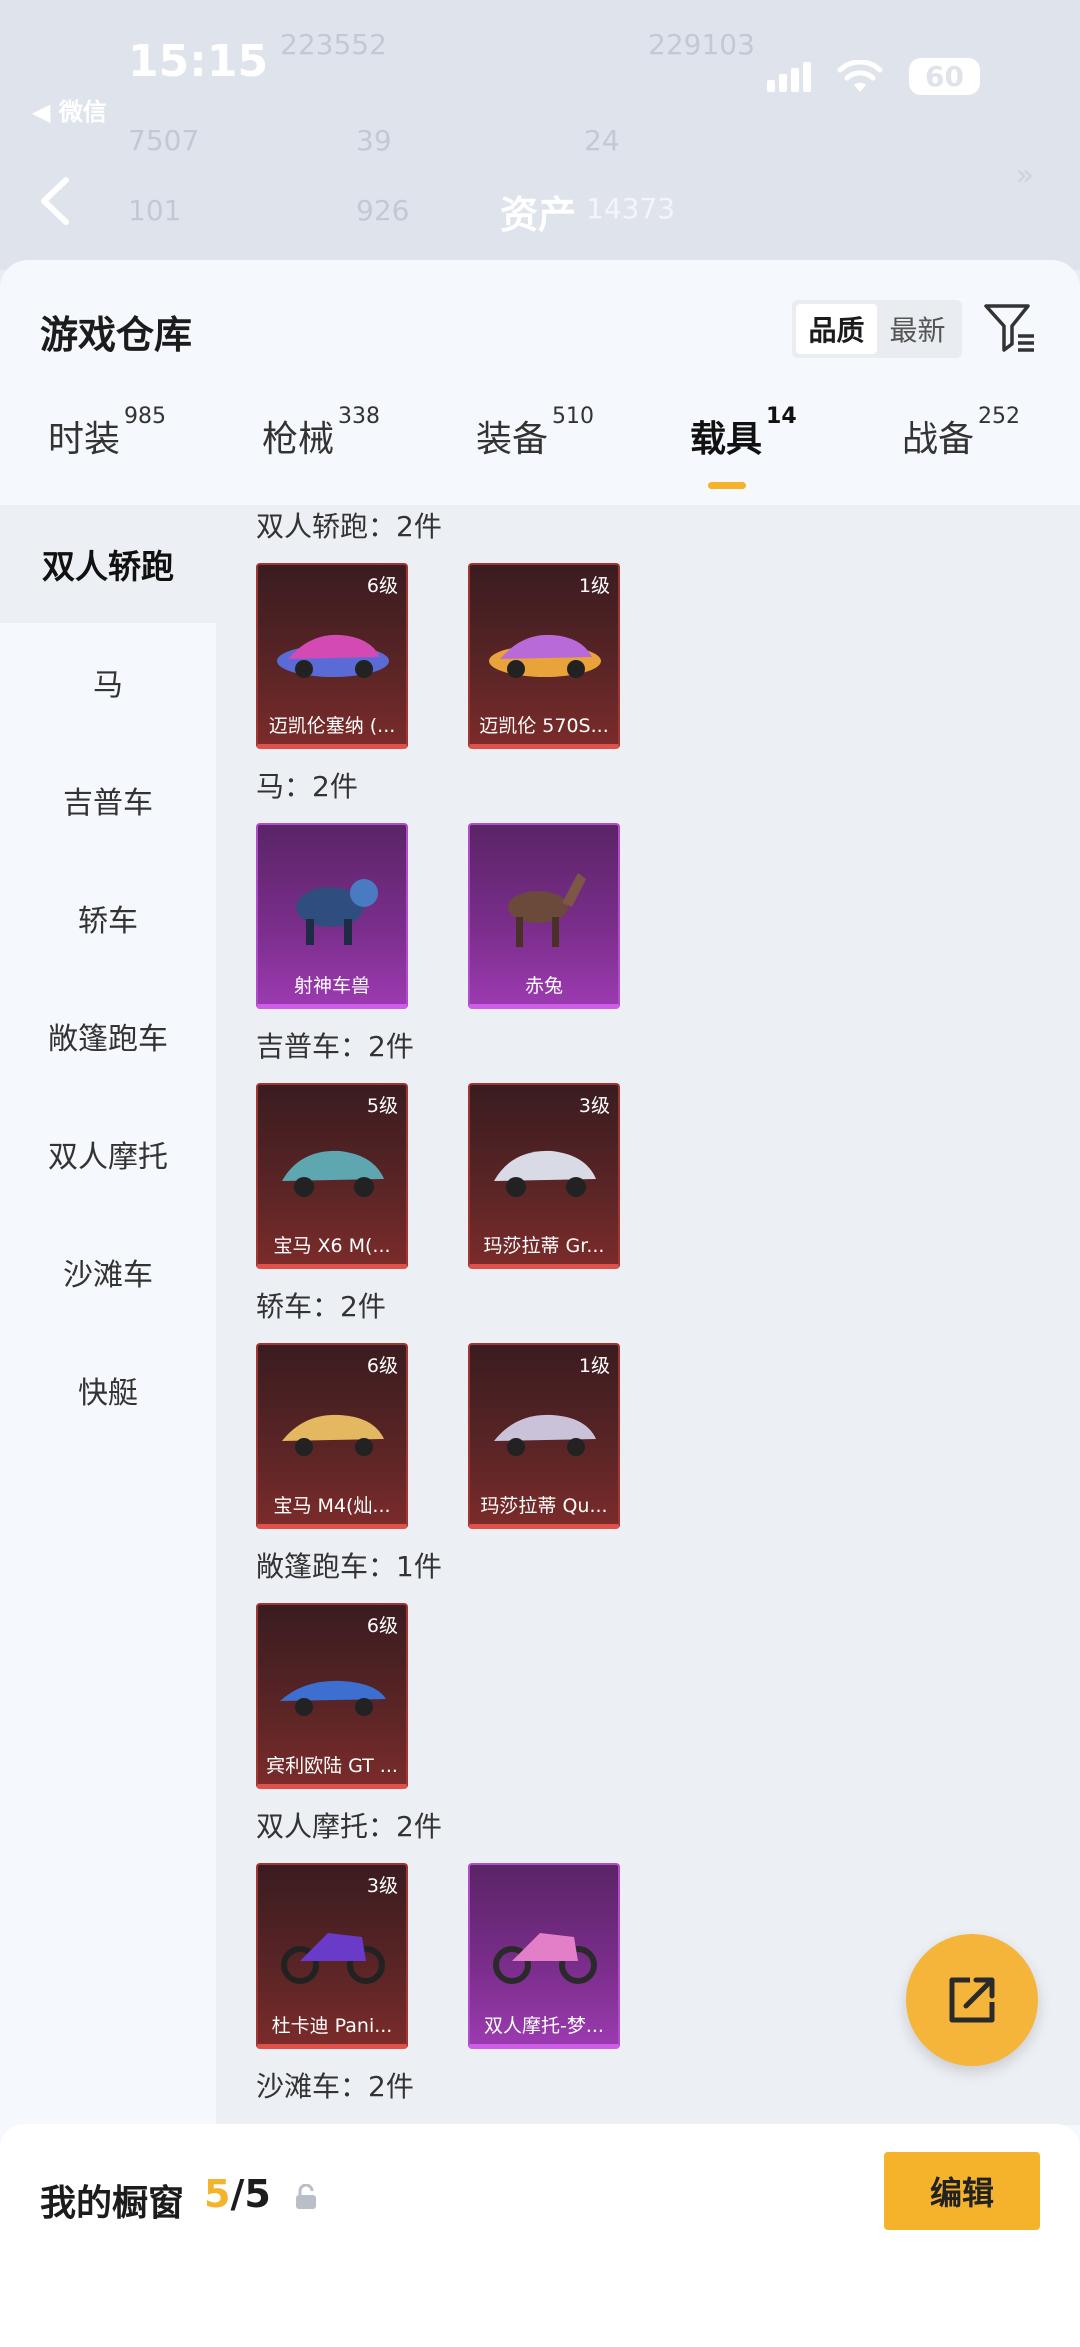 The image size is (1080, 2347). What do you see at coordinates (107, 433) in the screenshot?
I see `tab-fashion: 时装985` at bounding box center [107, 433].